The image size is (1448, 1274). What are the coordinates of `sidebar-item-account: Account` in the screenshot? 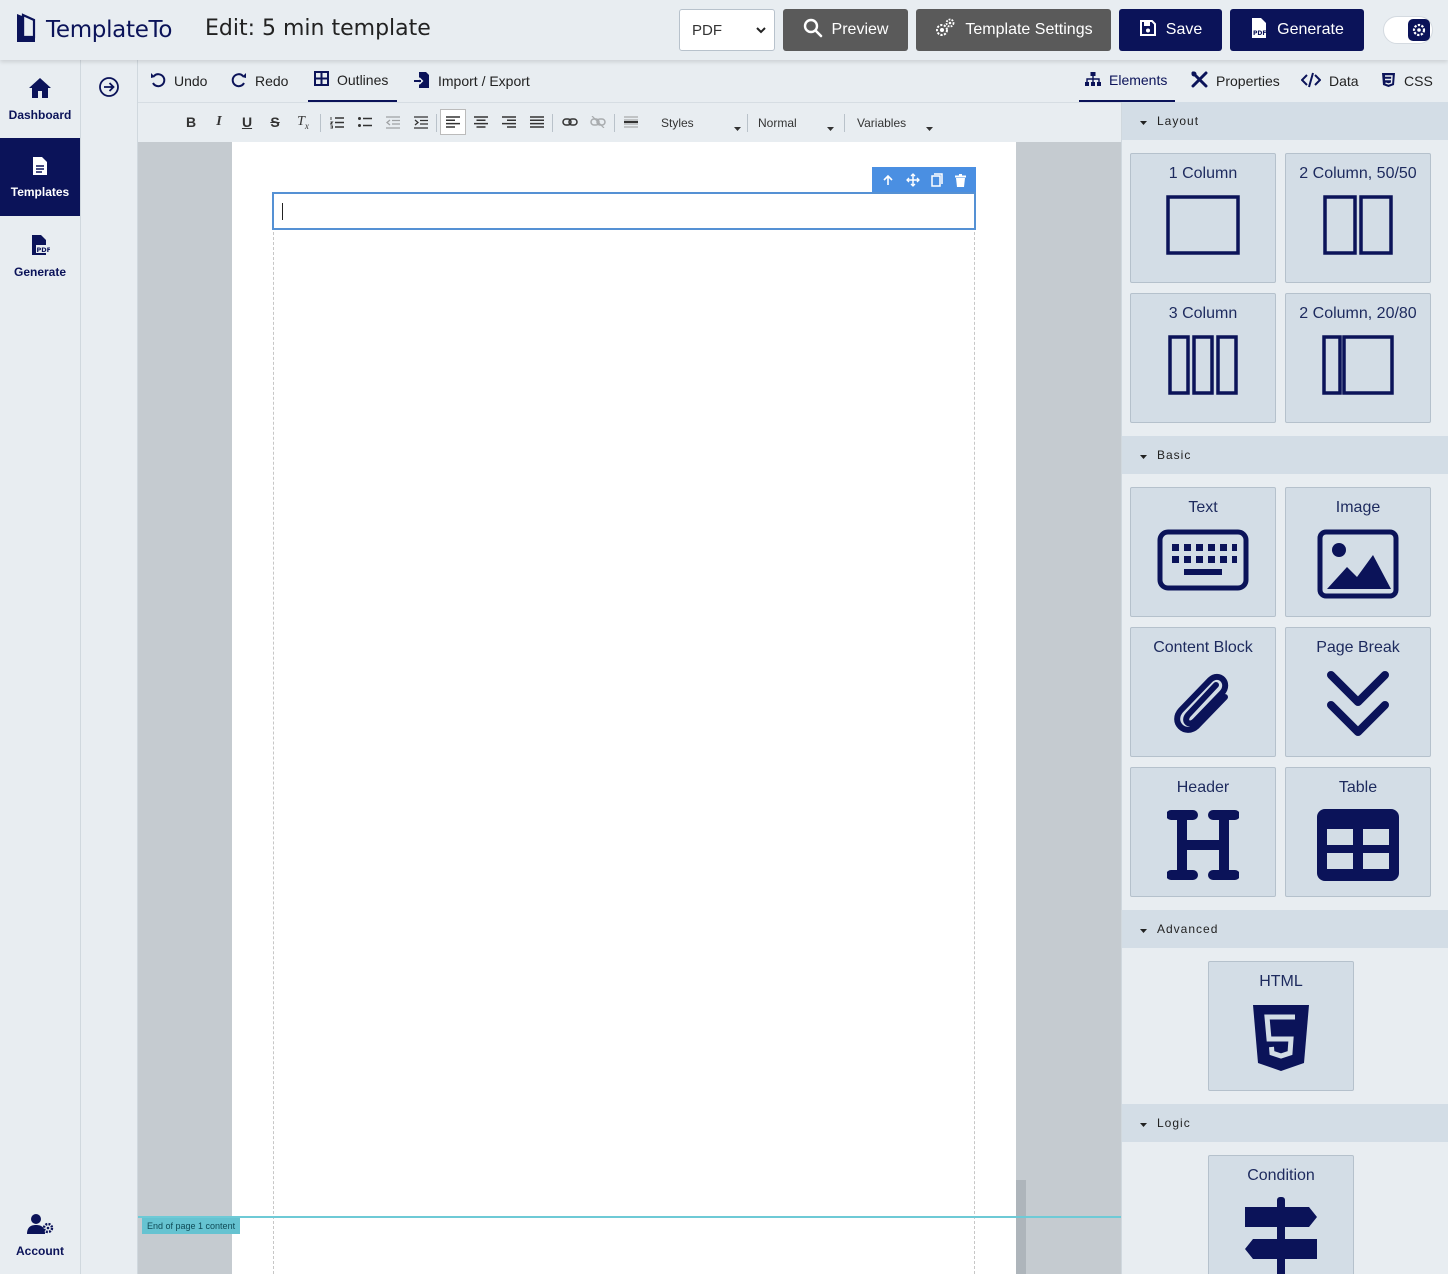 It's located at (40, 1235).